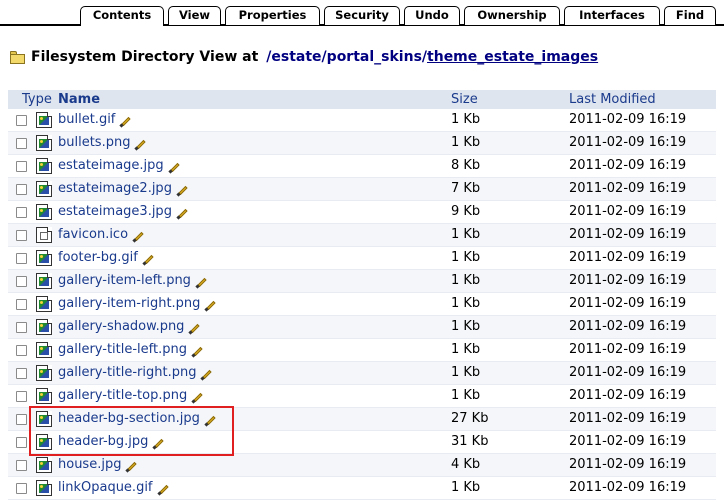  I want to click on file-name-link: footer-bg.gif, so click(106, 258).